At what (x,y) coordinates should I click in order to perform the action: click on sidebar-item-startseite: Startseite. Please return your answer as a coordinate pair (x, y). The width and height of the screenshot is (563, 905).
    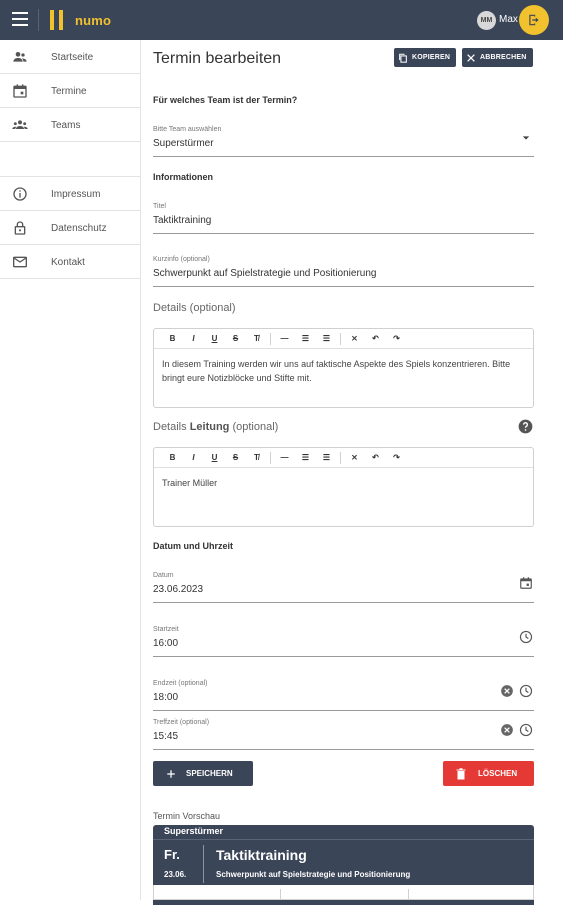
    Looking at the image, I should click on (70, 57).